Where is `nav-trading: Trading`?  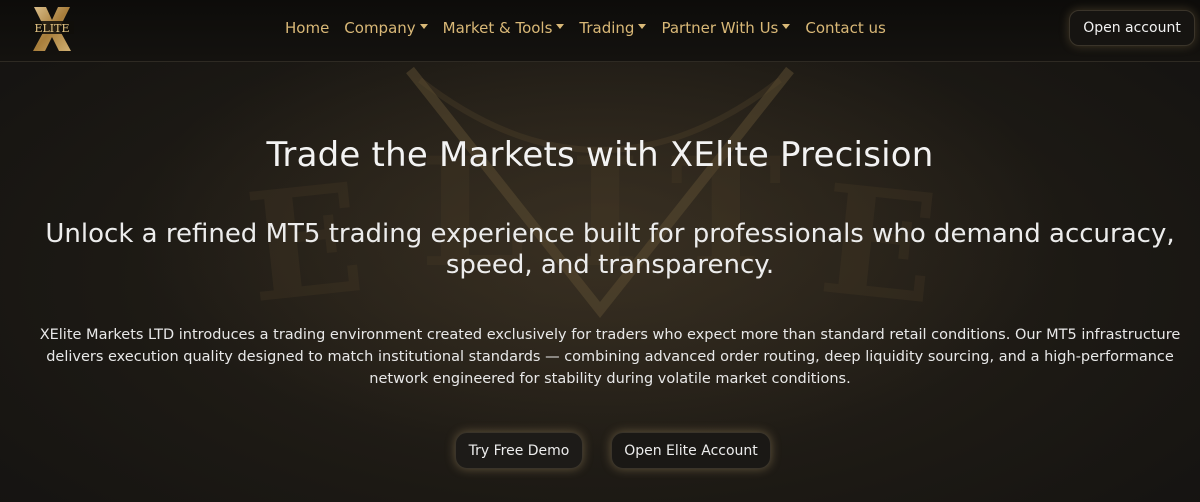 nav-trading: Trading is located at coordinates (613, 28).